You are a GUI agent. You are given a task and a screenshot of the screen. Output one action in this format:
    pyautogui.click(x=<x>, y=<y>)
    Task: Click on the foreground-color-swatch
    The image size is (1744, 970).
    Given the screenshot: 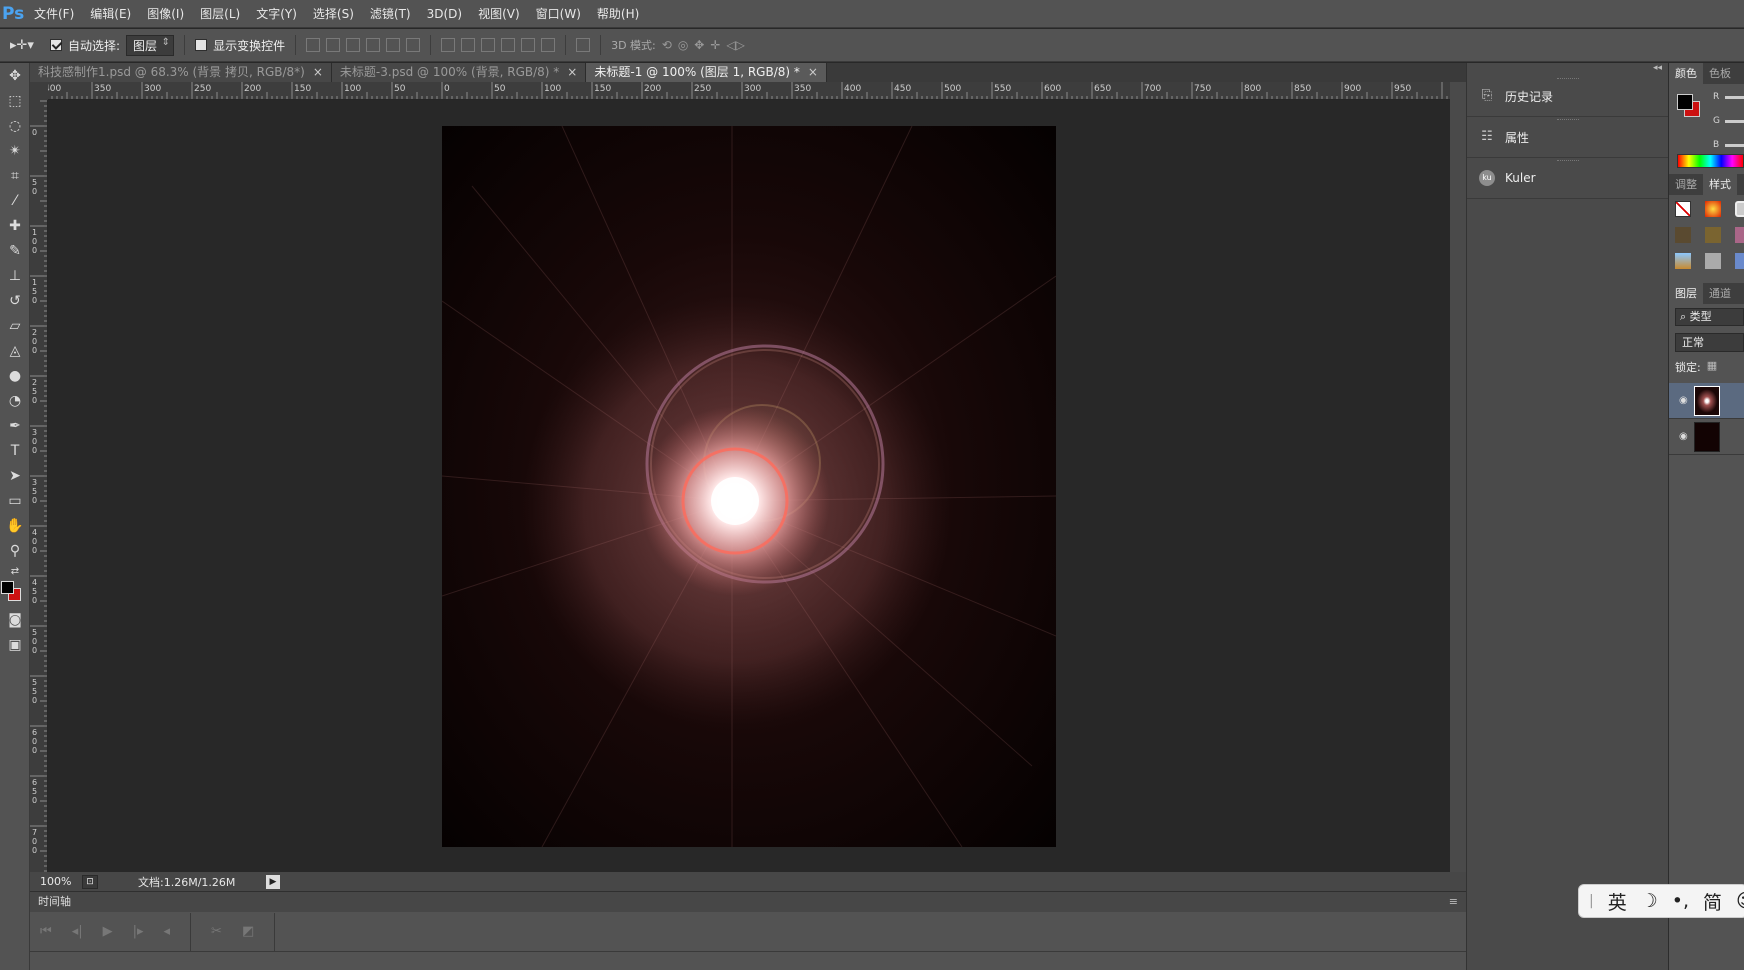 What is the action you would take?
    pyautogui.click(x=7, y=587)
    